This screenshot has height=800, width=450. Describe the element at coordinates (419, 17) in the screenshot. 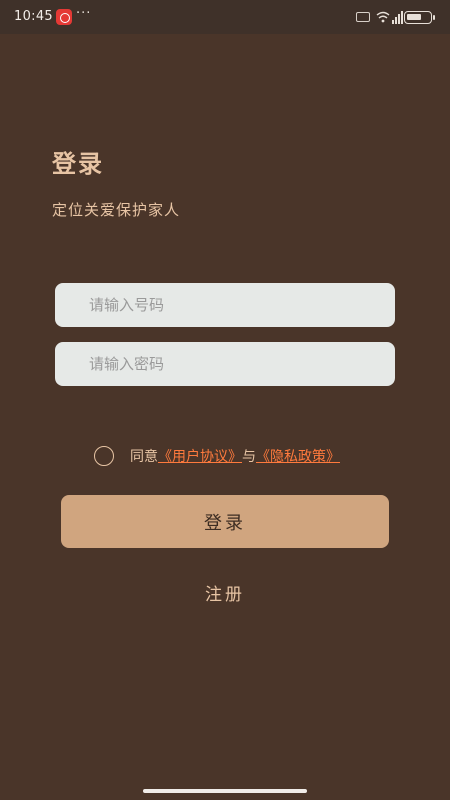

I see `battery-icon` at that location.